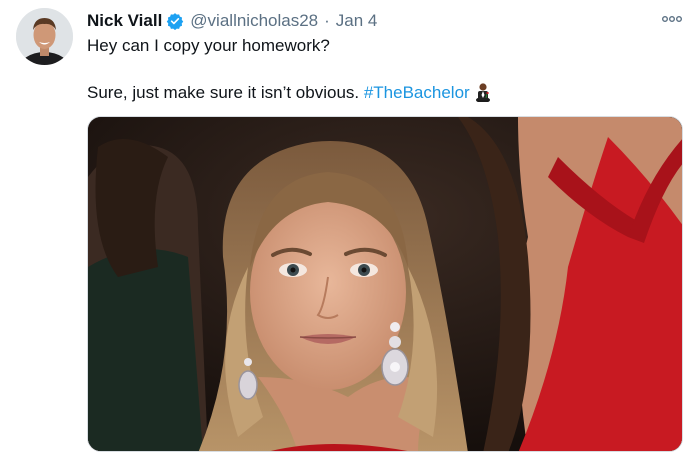  What do you see at coordinates (357, 21) in the screenshot?
I see `tweet-date: Jan 4` at bounding box center [357, 21].